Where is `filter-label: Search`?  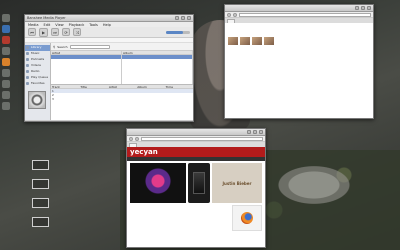
filter-label: Search is located at coordinates (62, 46).